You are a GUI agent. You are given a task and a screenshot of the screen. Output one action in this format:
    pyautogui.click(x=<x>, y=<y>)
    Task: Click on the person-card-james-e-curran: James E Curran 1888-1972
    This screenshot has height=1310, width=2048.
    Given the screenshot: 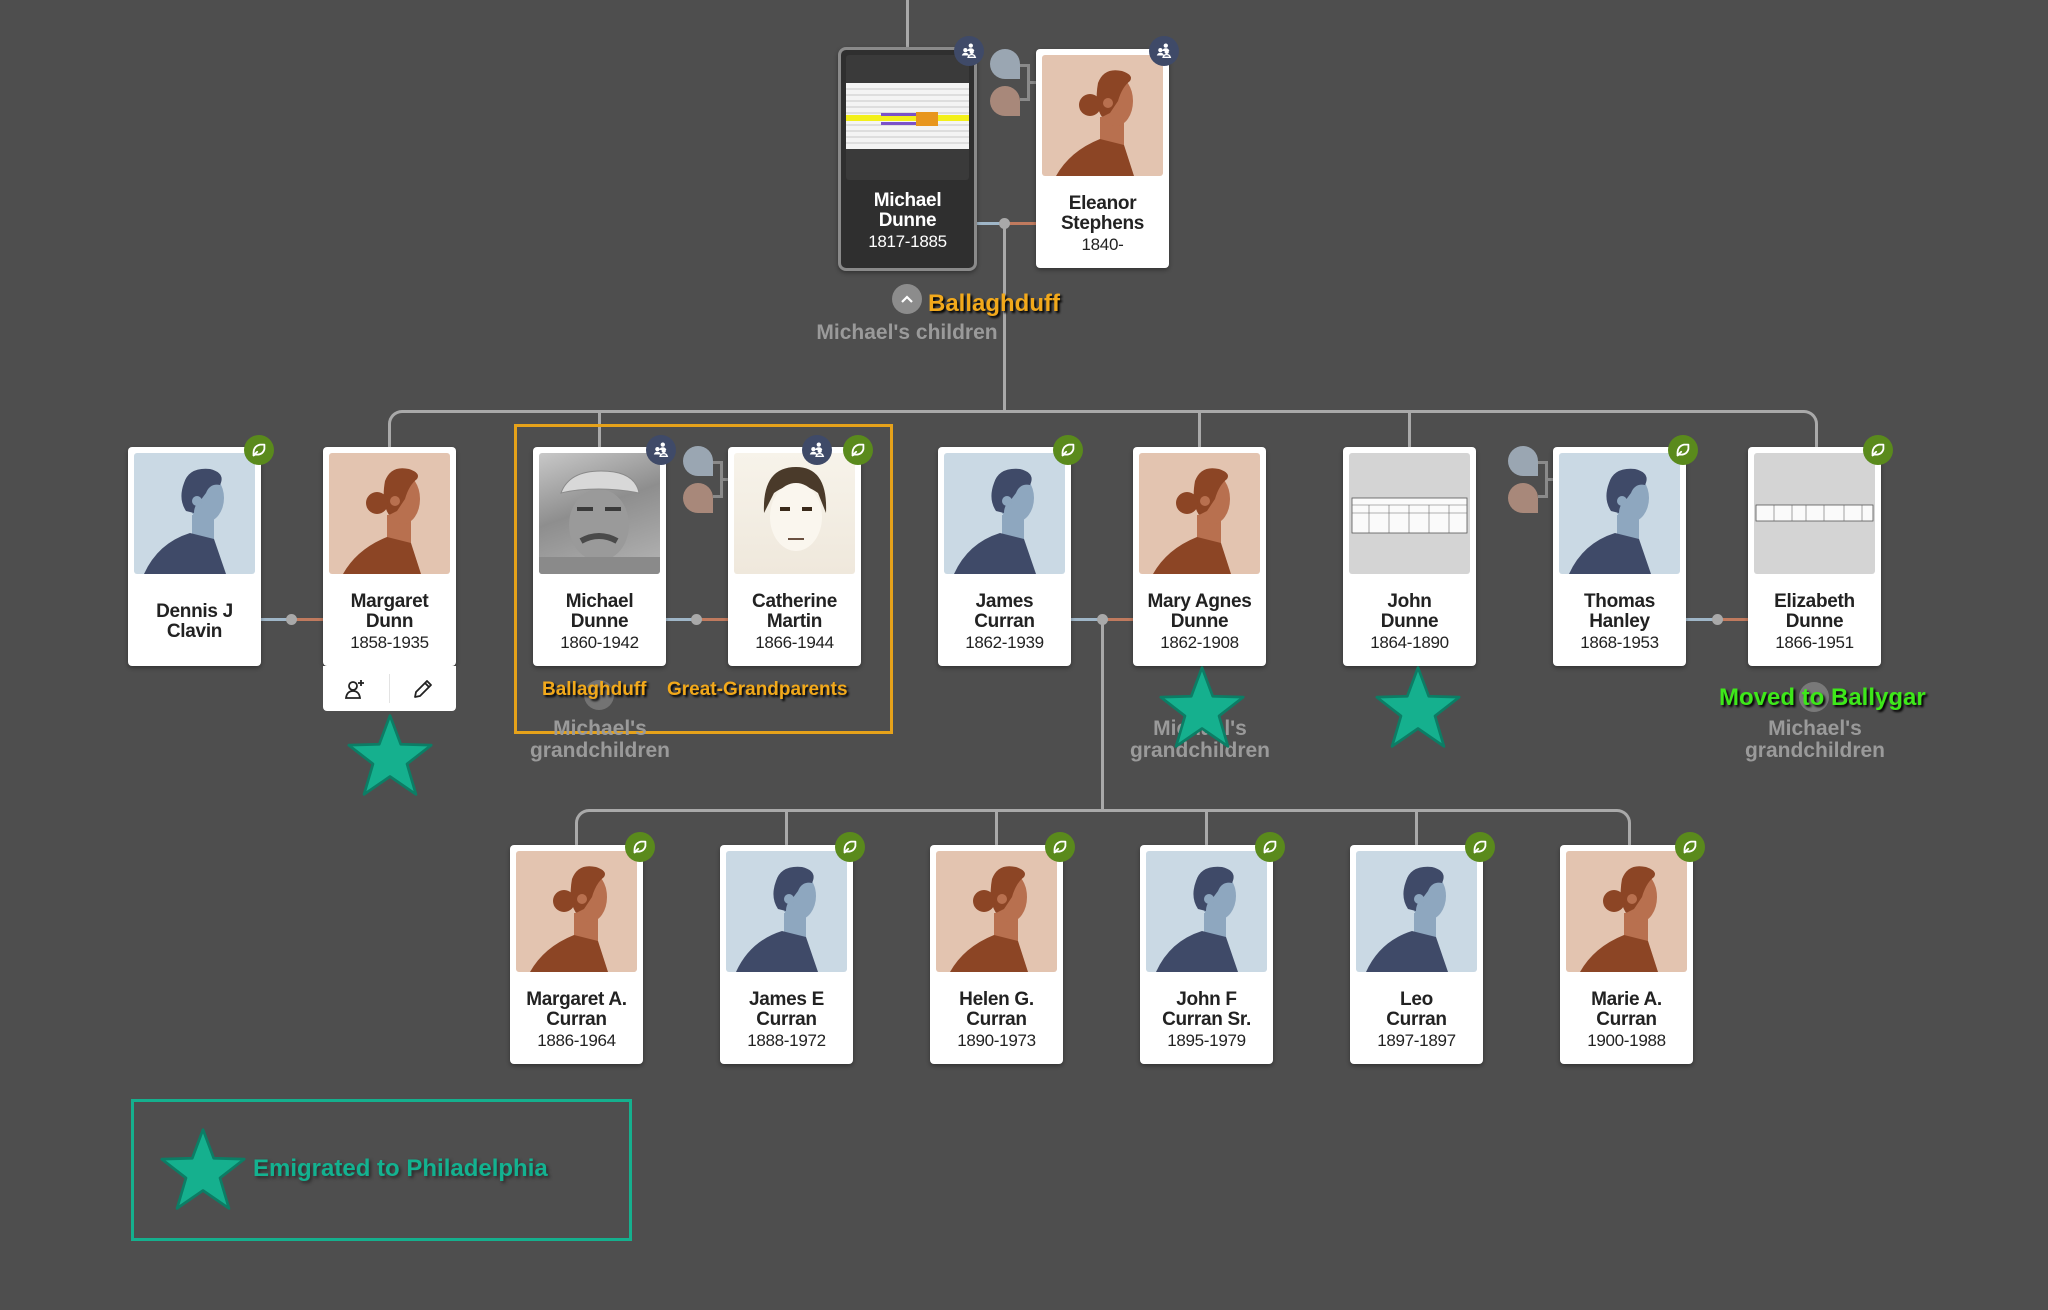 What is the action you would take?
    pyautogui.click(x=786, y=954)
    